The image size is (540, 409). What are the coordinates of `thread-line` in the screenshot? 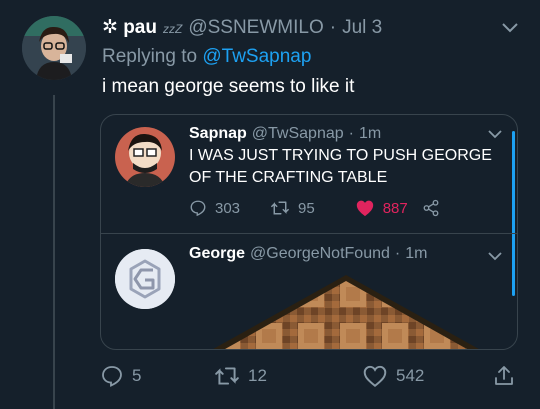 It's located at (54, 252).